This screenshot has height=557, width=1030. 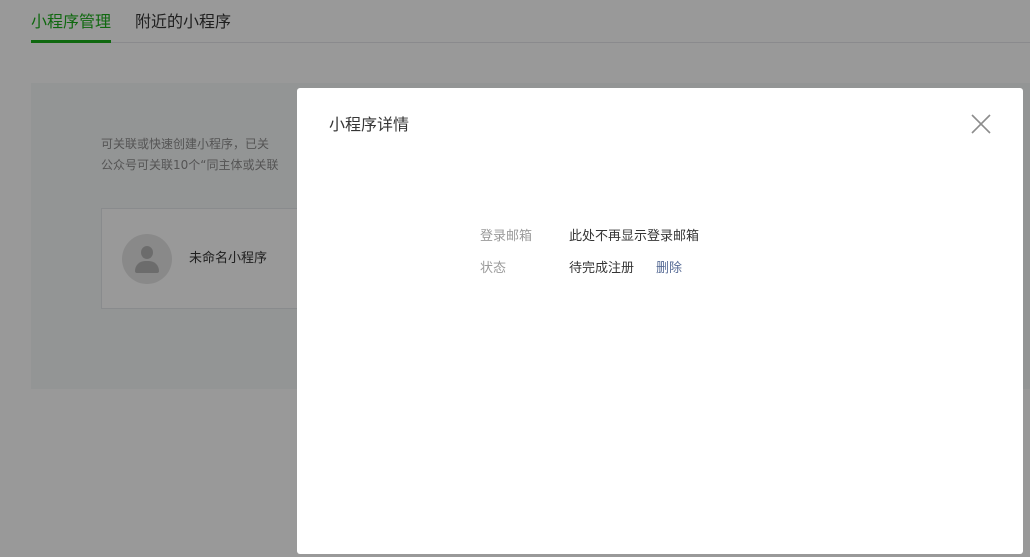 What do you see at coordinates (369, 124) in the screenshot?
I see `dialog-title: 小程序详情` at bounding box center [369, 124].